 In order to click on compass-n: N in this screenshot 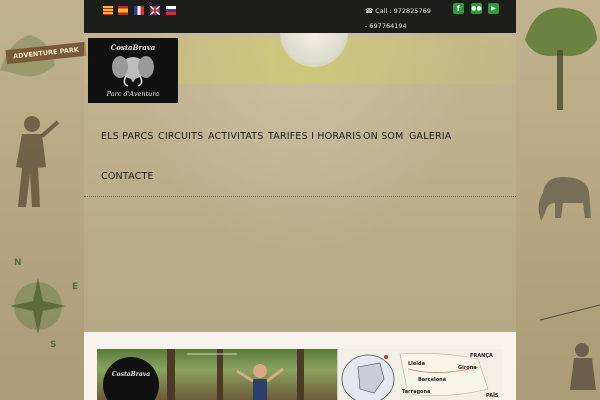, I will do `click(18, 263)`.